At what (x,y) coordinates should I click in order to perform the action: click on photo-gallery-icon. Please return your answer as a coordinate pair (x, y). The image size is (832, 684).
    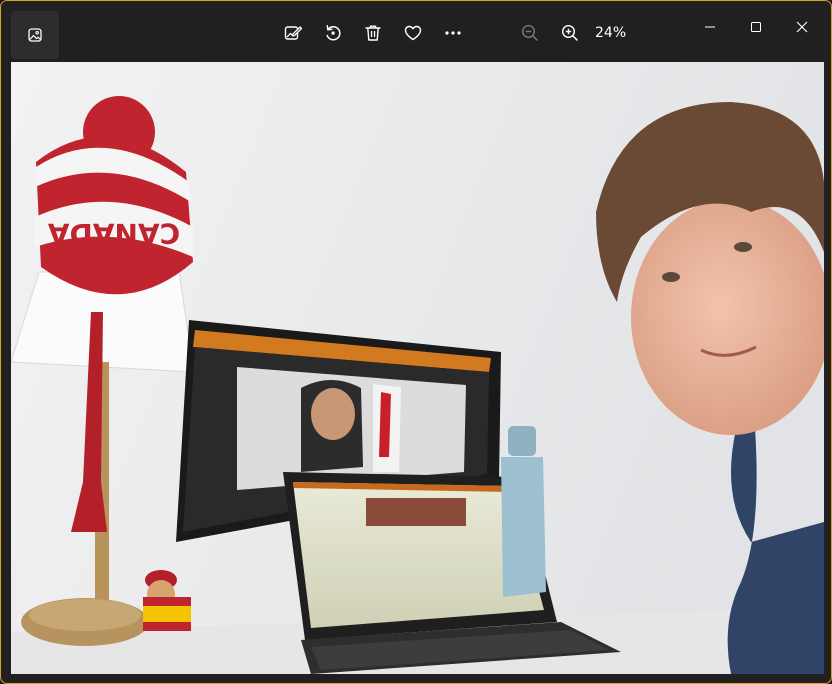
    Looking at the image, I should click on (35, 35).